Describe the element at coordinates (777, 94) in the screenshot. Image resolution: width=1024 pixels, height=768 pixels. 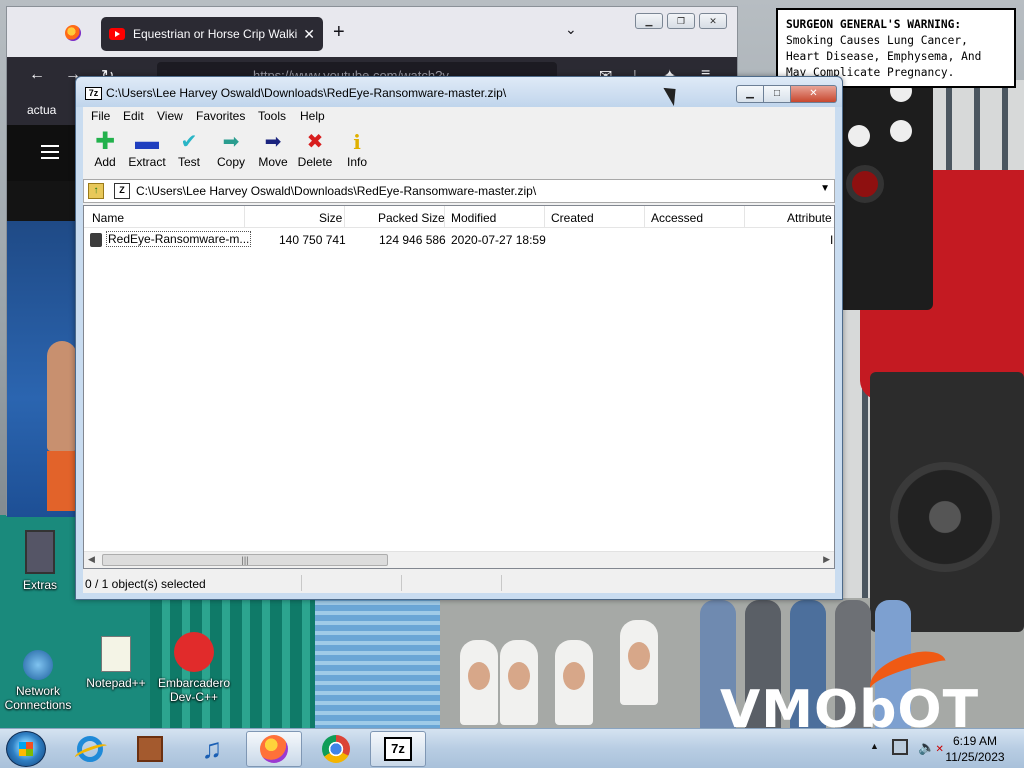
I see `maximize-button: □` at that location.